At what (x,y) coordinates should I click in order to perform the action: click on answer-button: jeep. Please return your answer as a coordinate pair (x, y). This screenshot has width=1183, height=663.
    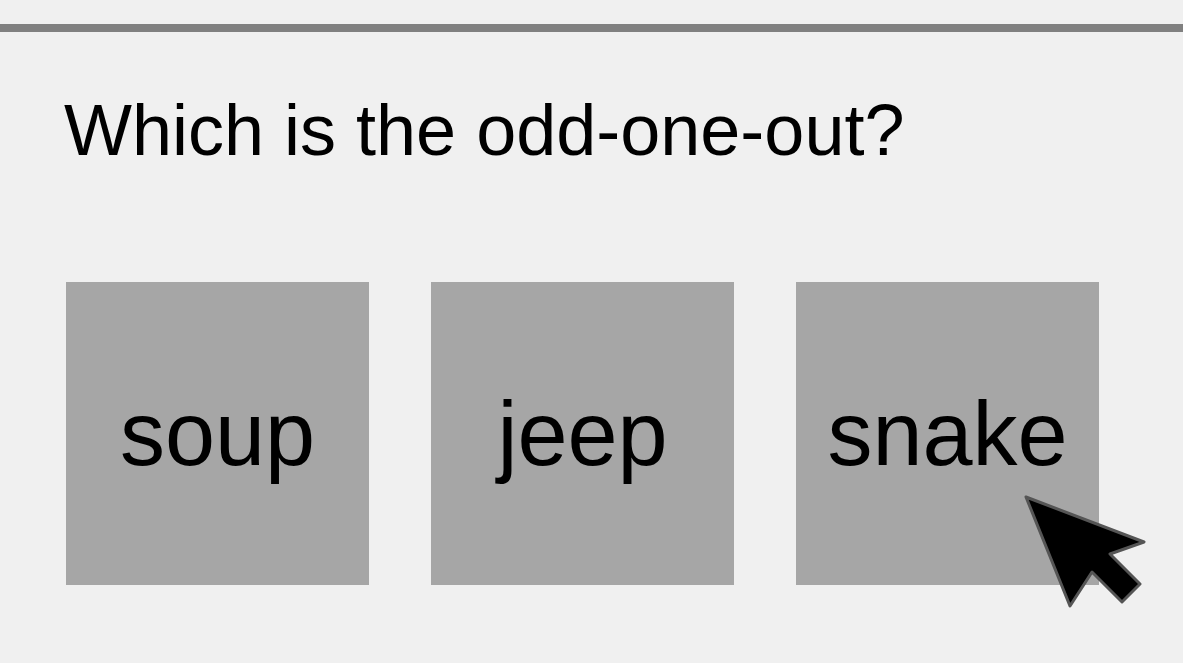
    Looking at the image, I should click on (582, 433).